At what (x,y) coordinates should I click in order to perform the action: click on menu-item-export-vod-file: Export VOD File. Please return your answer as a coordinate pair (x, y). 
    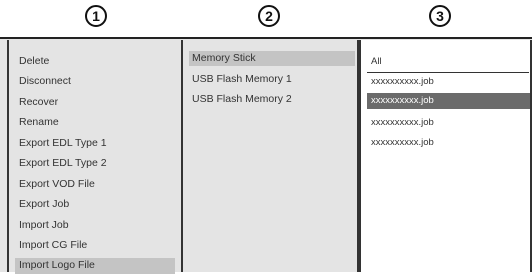
    Looking at the image, I should click on (95, 184).